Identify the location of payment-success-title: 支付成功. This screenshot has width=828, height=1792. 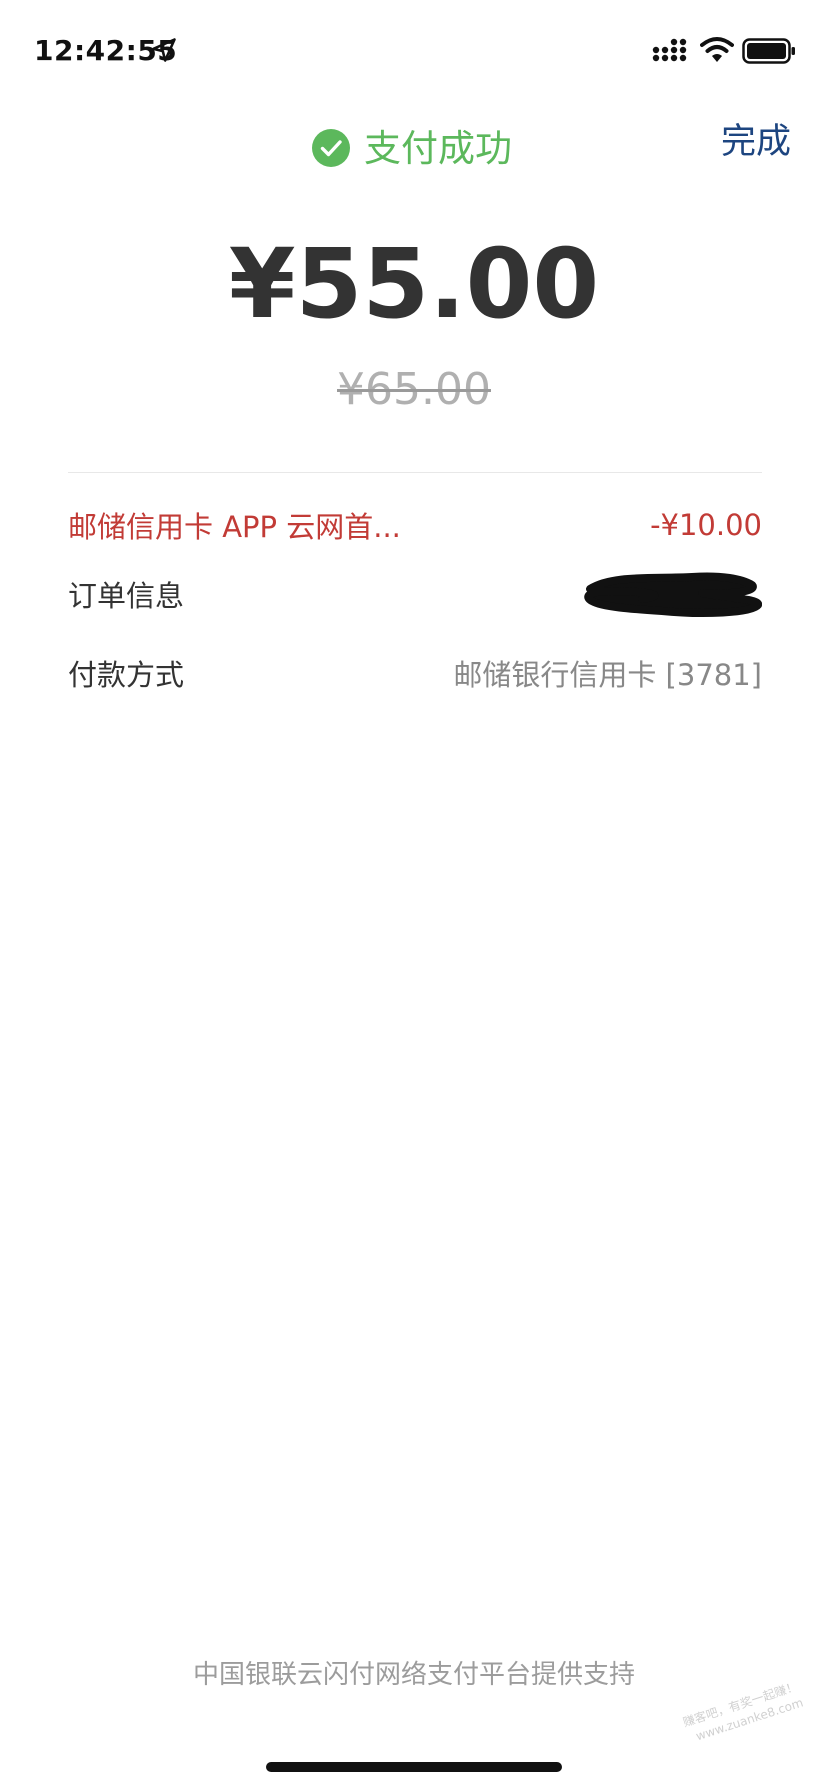
(412, 148).